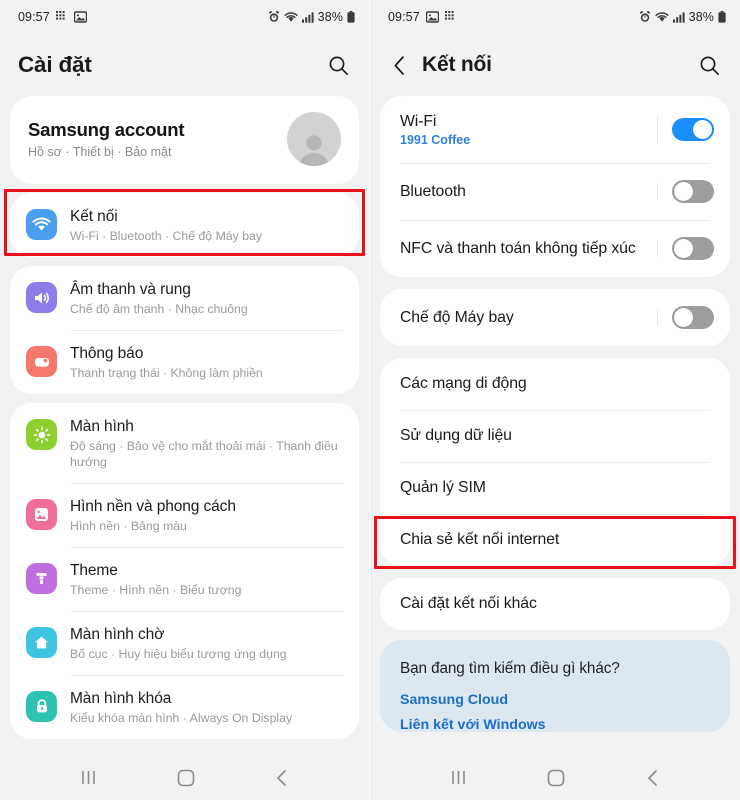  What do you see at coordinates (418, 121) in the screenshot?
I see `row-title: Wi-Fi` at bounding box center [418, 121].